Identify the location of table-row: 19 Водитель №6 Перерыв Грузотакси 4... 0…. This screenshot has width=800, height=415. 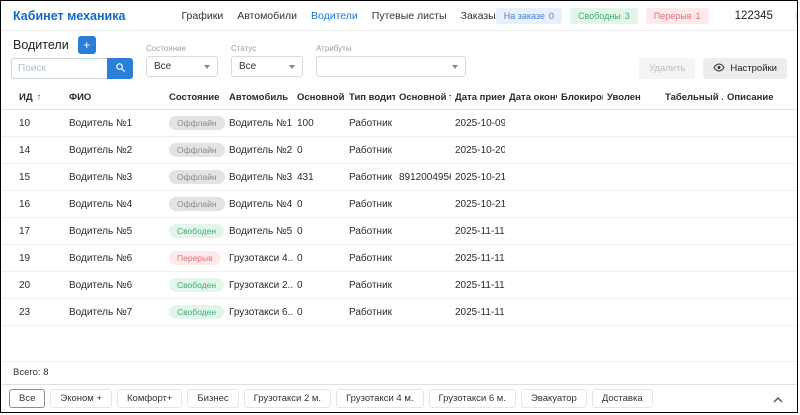
(399, 258).